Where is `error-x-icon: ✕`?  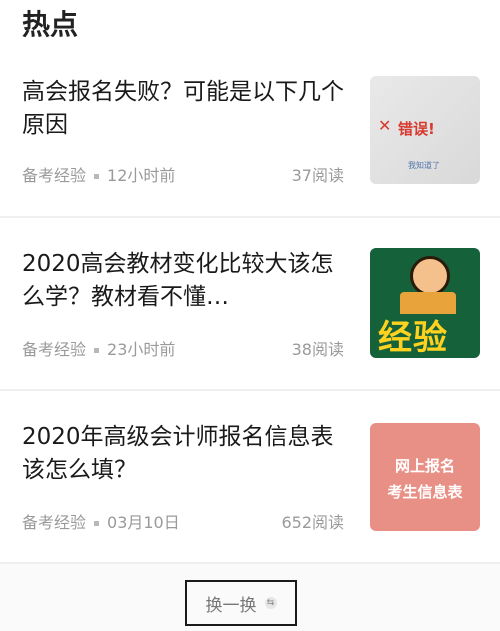
error-x-icon: ✕ is located at coordinates (385, 125).